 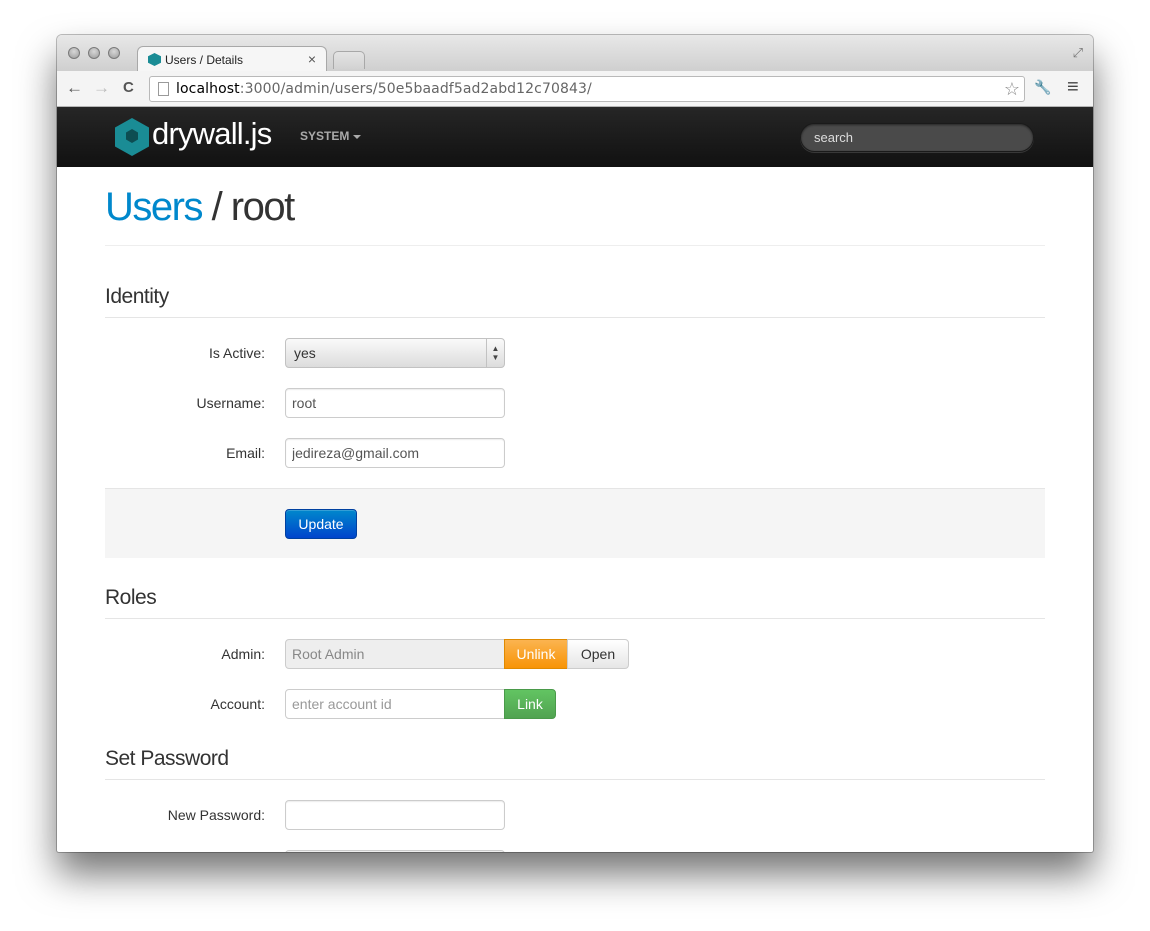 I want to click on is-active-label: Is Active:, so click(x=236, y=353).